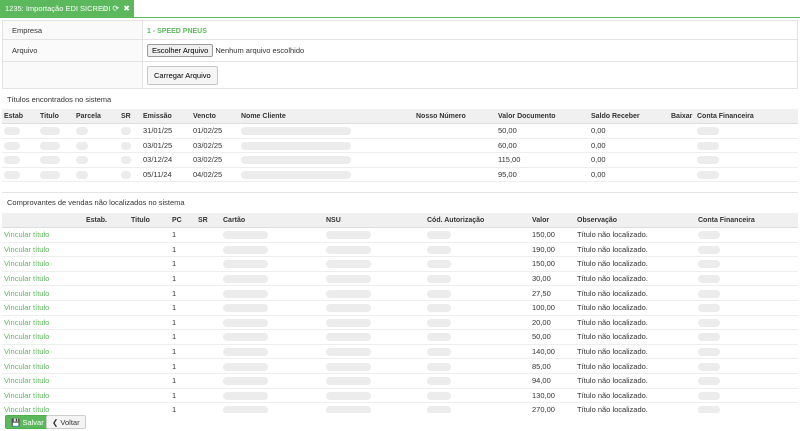  I want to click on back-button: ❮ Voltar, so click(66, 422).